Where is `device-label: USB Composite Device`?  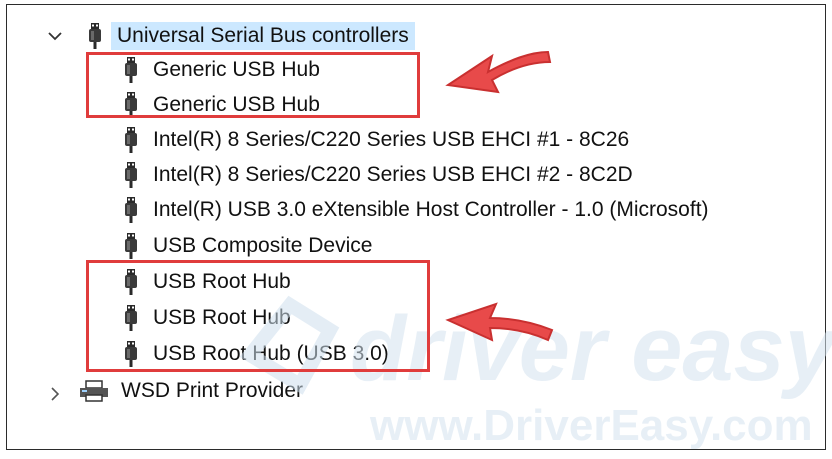 device-label: USB Composite Device is located at coordinates (263, 245).